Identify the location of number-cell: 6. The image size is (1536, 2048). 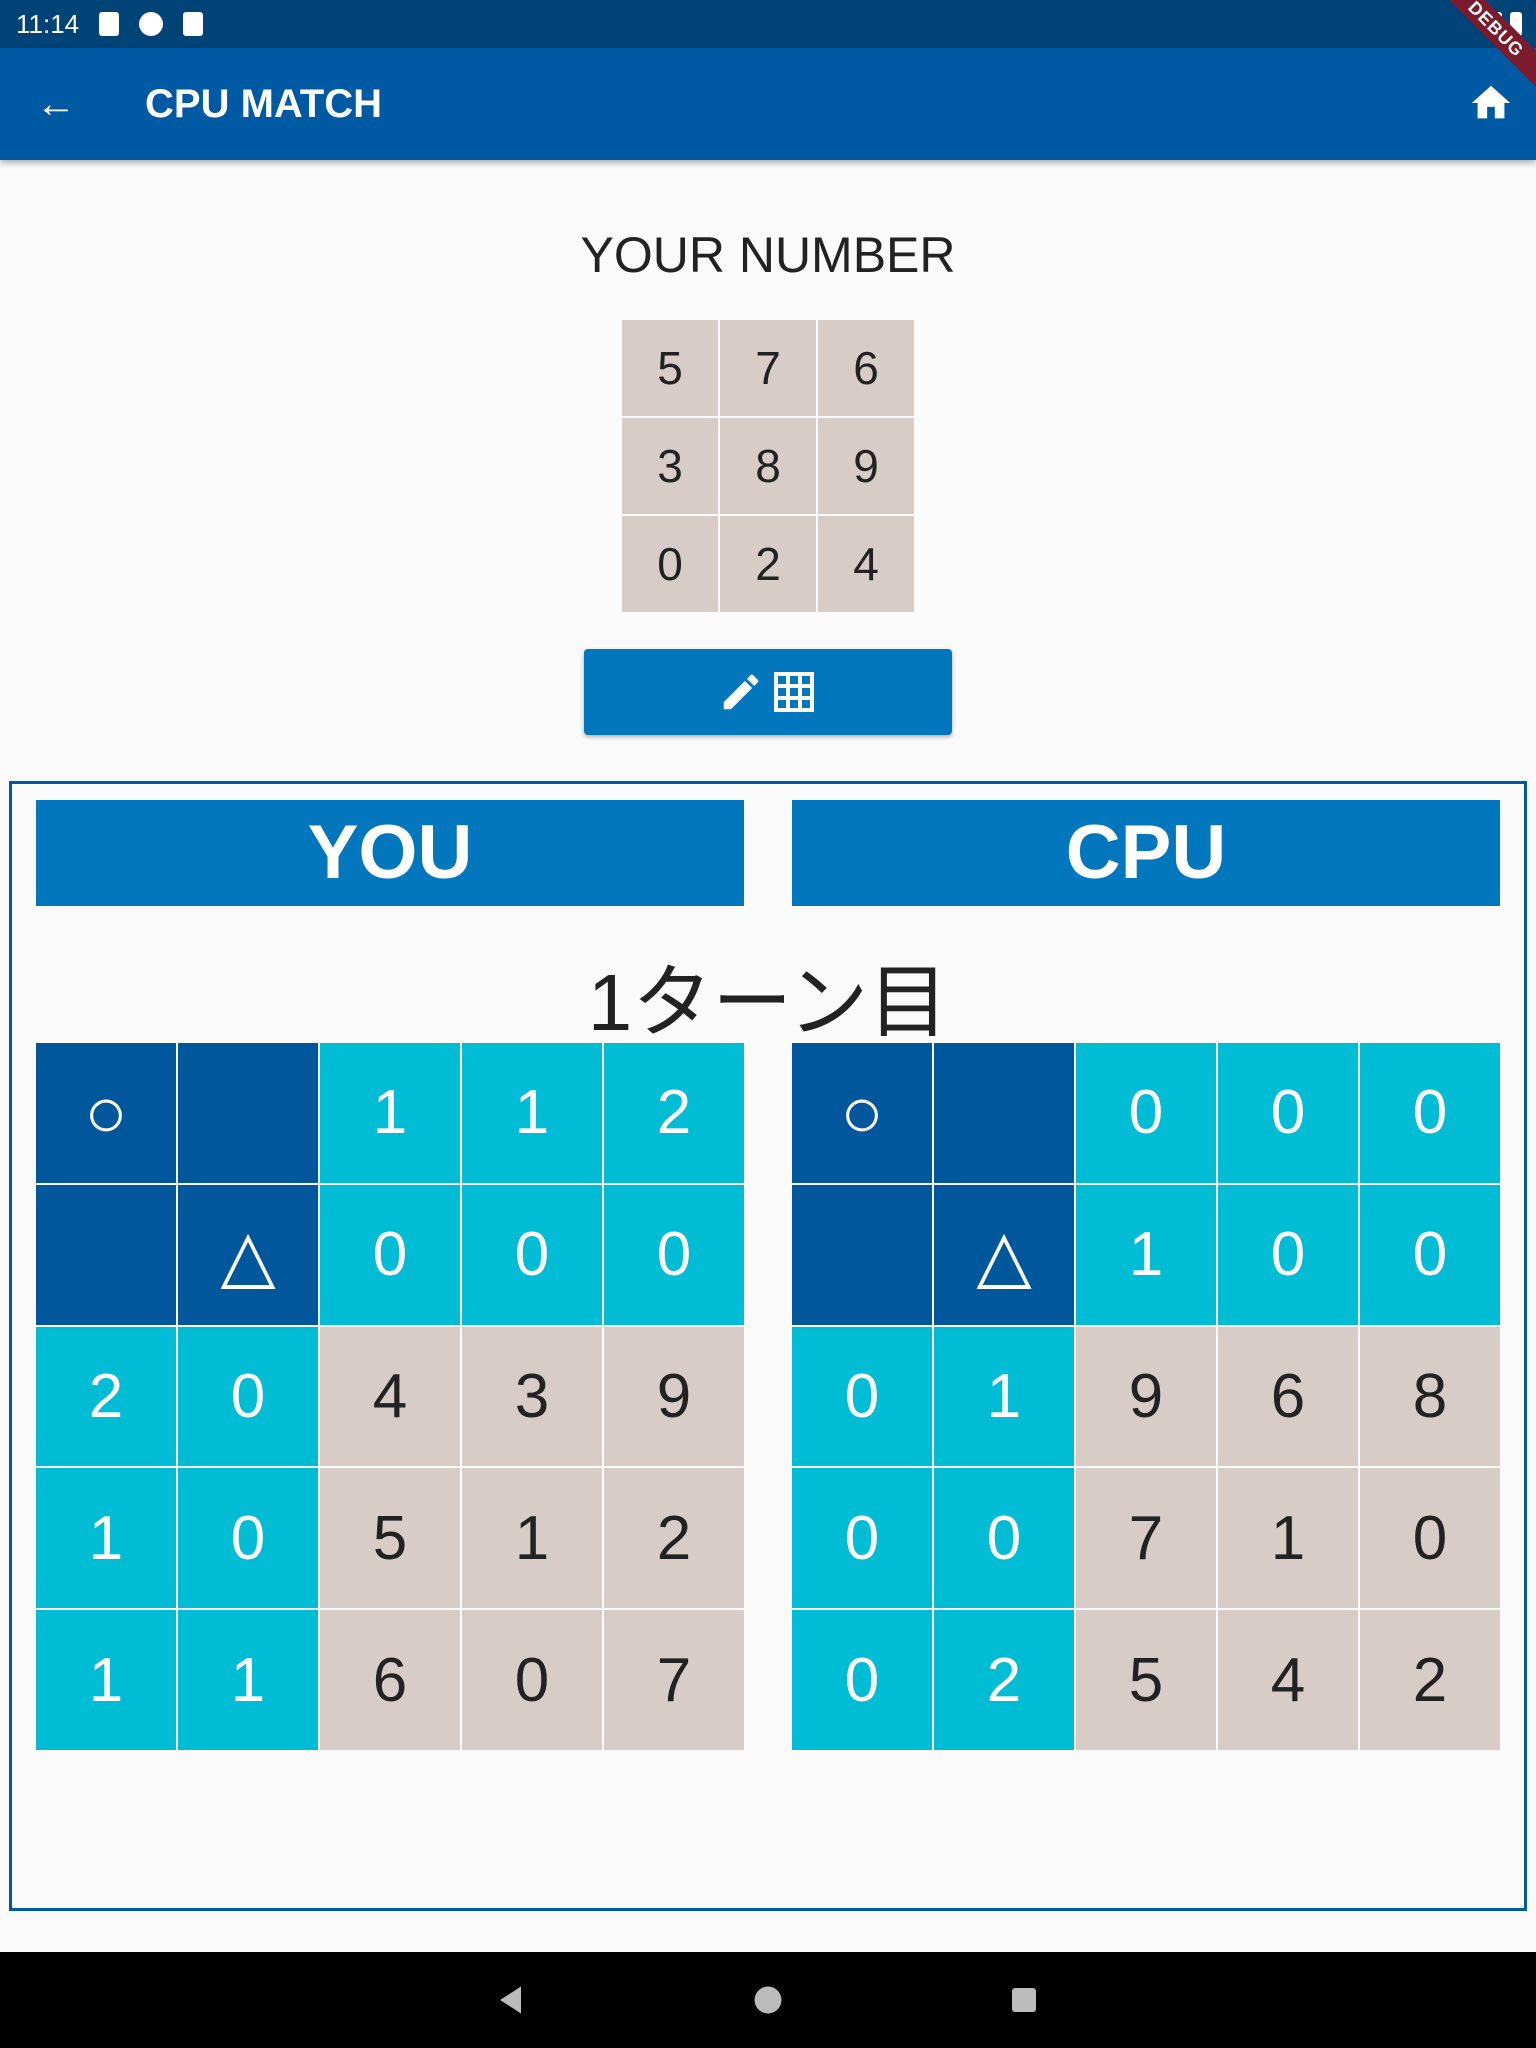
(866, 368).